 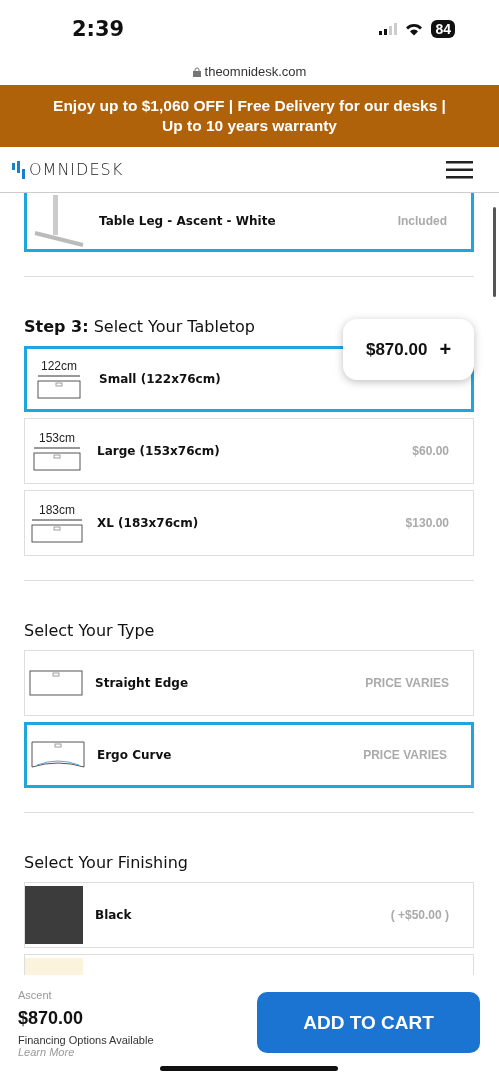 What do you see at coordinates (148, 523) in the screenshot?
I see `option-label: XL (183x76cm)` at bounding box center [148, 523].